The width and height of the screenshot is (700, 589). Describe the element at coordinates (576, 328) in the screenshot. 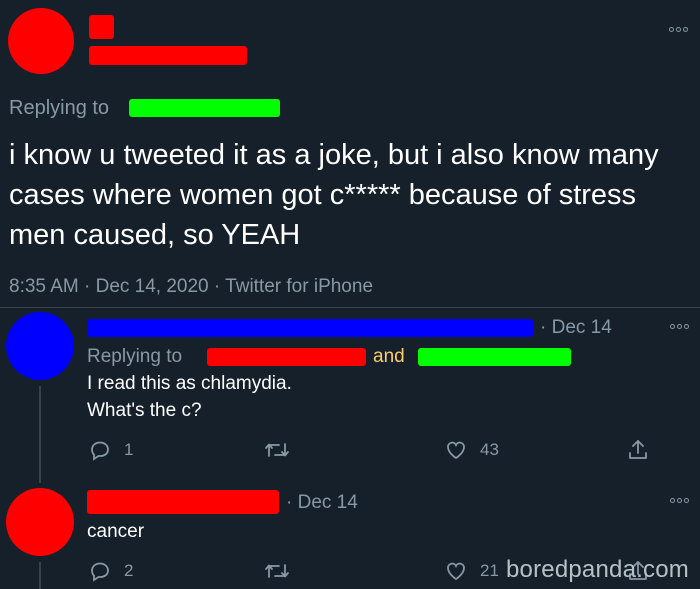

I see `reply1-date: · Dec 14` at that location.